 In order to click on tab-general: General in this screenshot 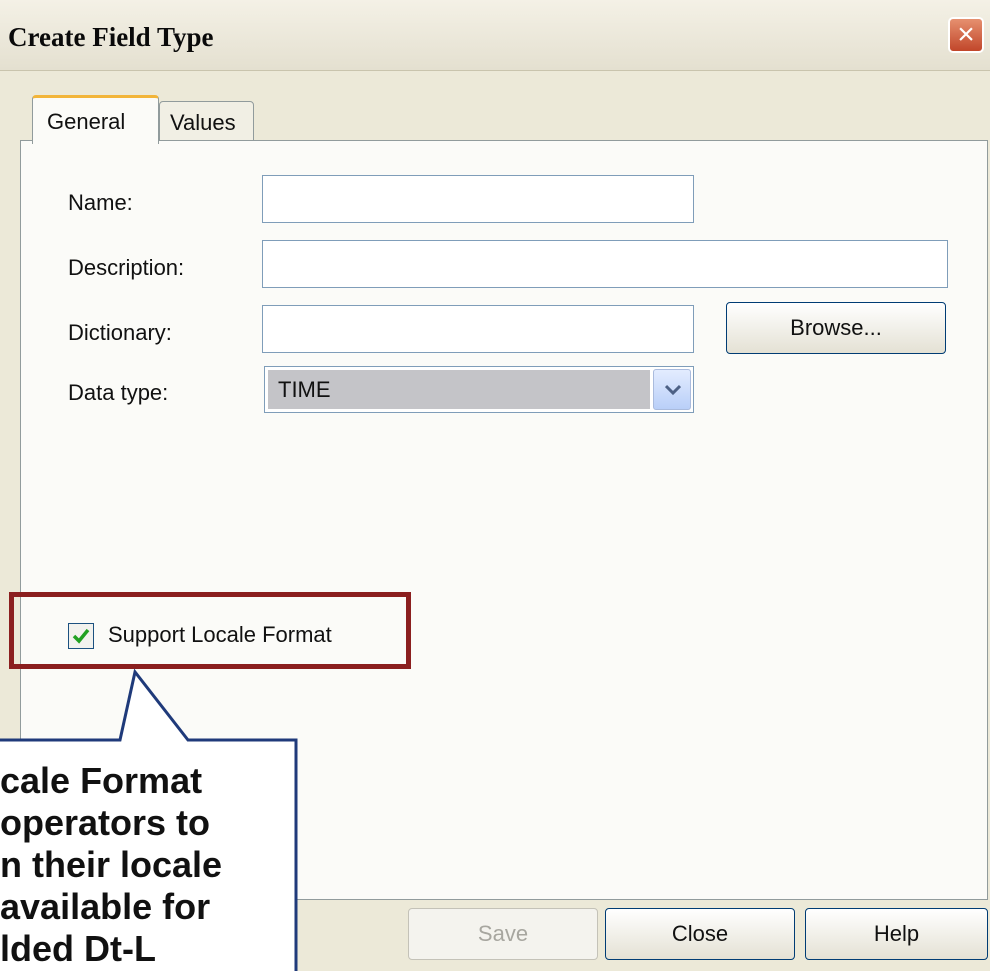, I will do `click(95, 119)`.